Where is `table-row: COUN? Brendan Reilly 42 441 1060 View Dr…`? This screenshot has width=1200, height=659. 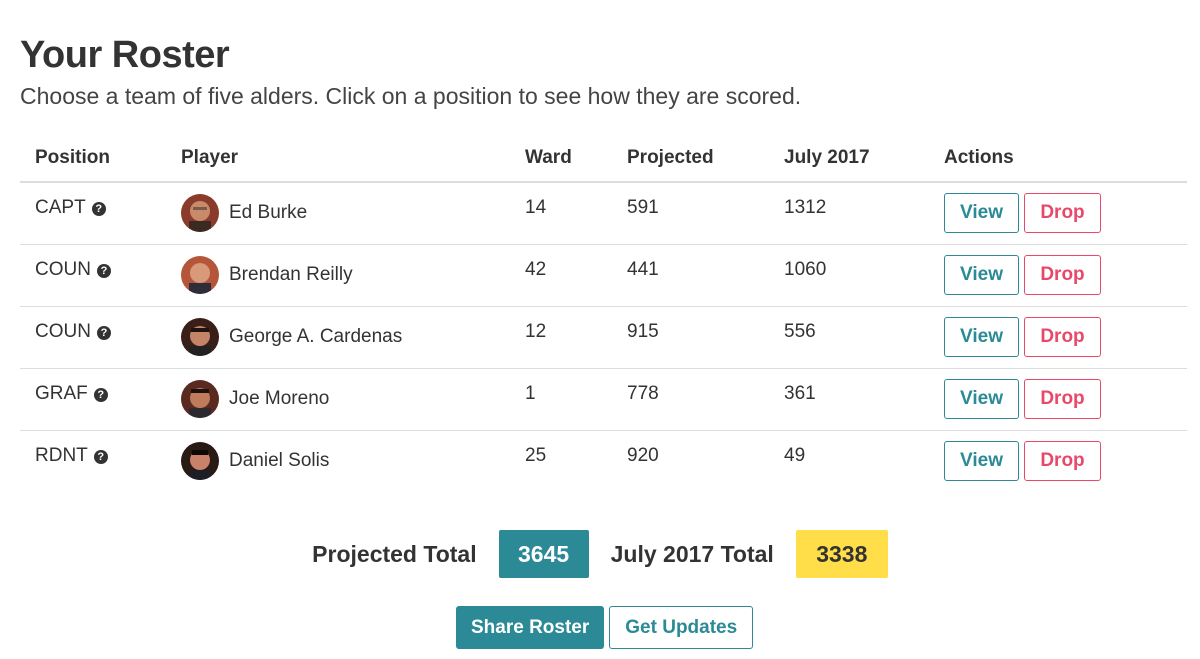 table-row: COUN? Brendan Reilly 42 441 1060 View Dr… is located at coordinates (603, 275).